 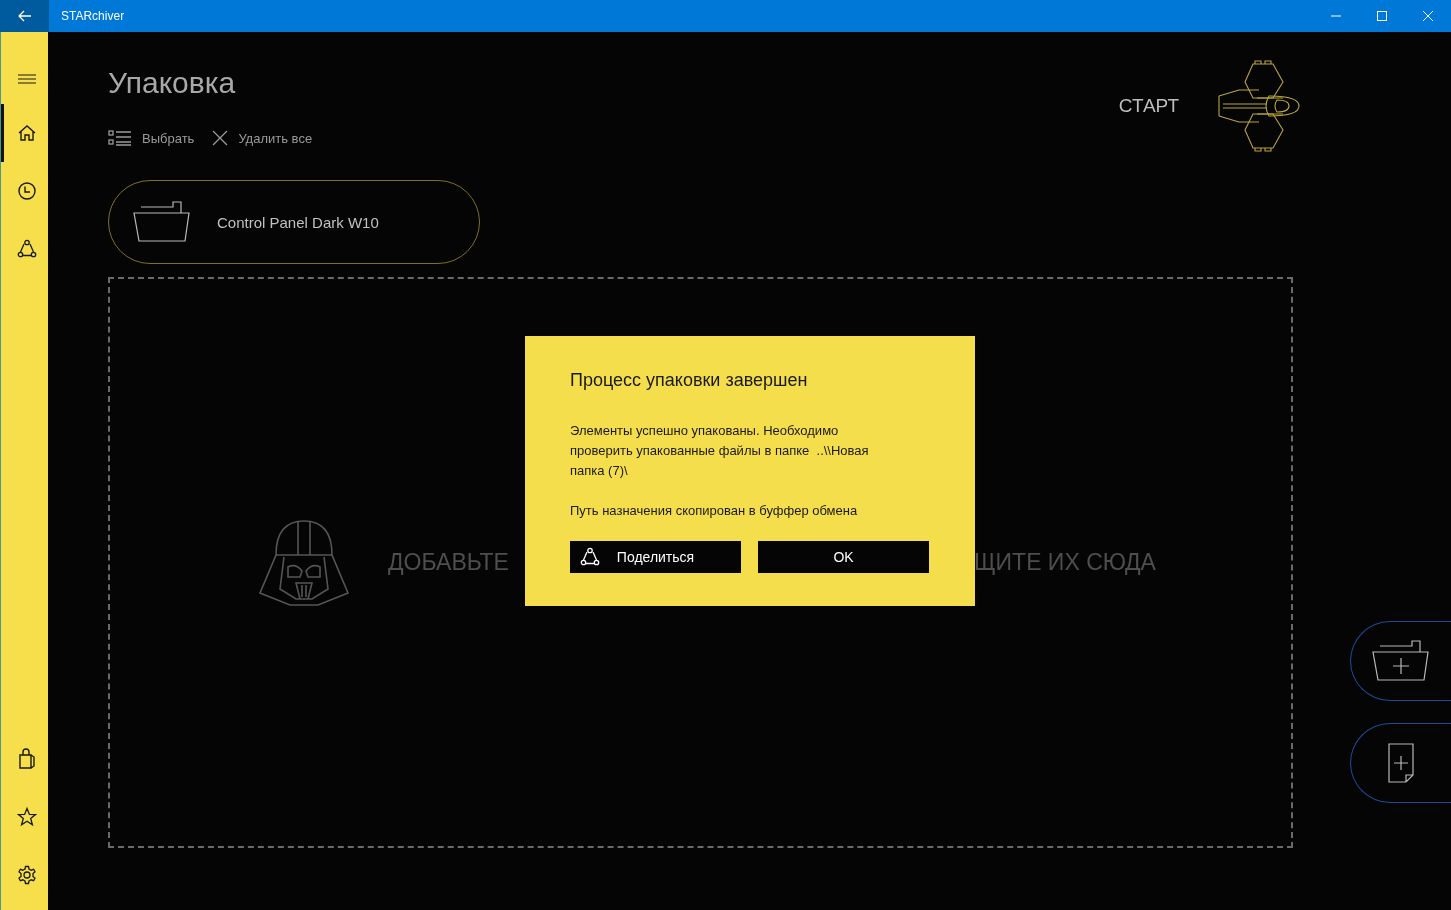 What do you see at coordinates (262, 138) in the screenshot?
I see `toolbar-button: Удалить все` at bounding box center [262, 138].